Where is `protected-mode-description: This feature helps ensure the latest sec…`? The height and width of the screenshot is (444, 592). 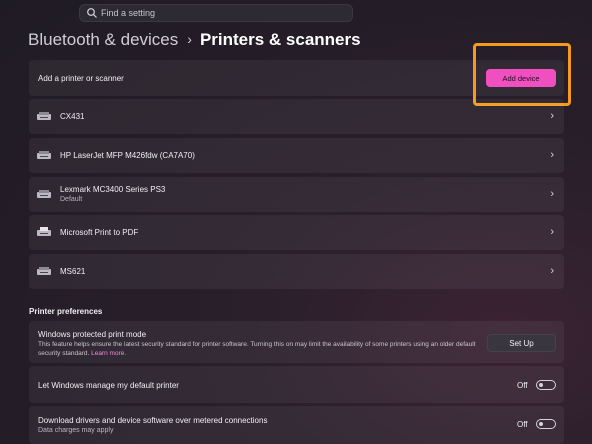 protected-mode-description: This feature helps ensure the latest sec… is located at coordinates (258, 349).